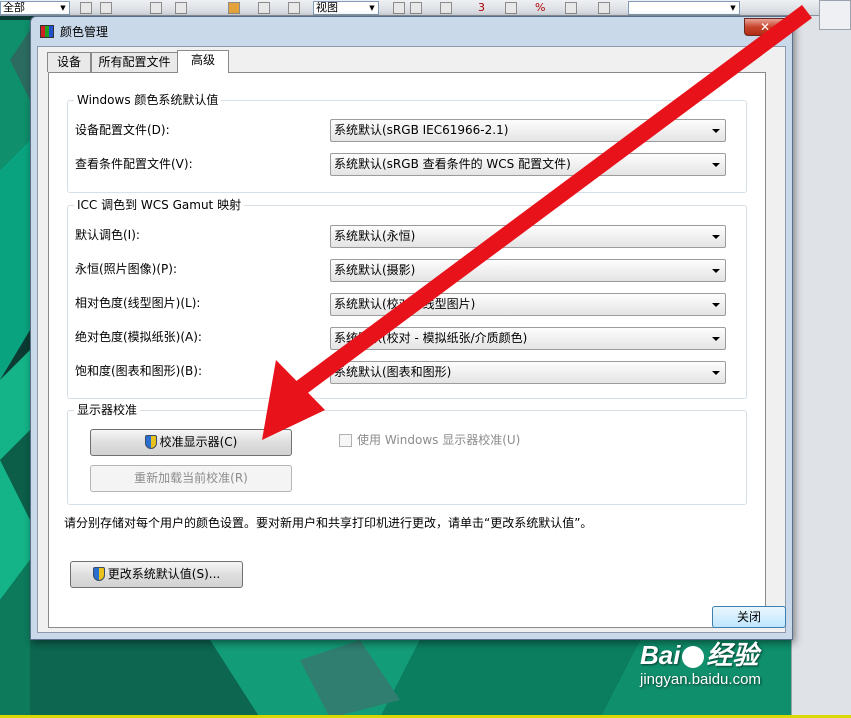 Image resolution: width=851 pixels, height=718 pixels. Describe the element at coordinates (425, 8) in the screenshot. I see `background-toolbar: 全部 ▼ 视图 ▼ 3 % ▼` at that location.